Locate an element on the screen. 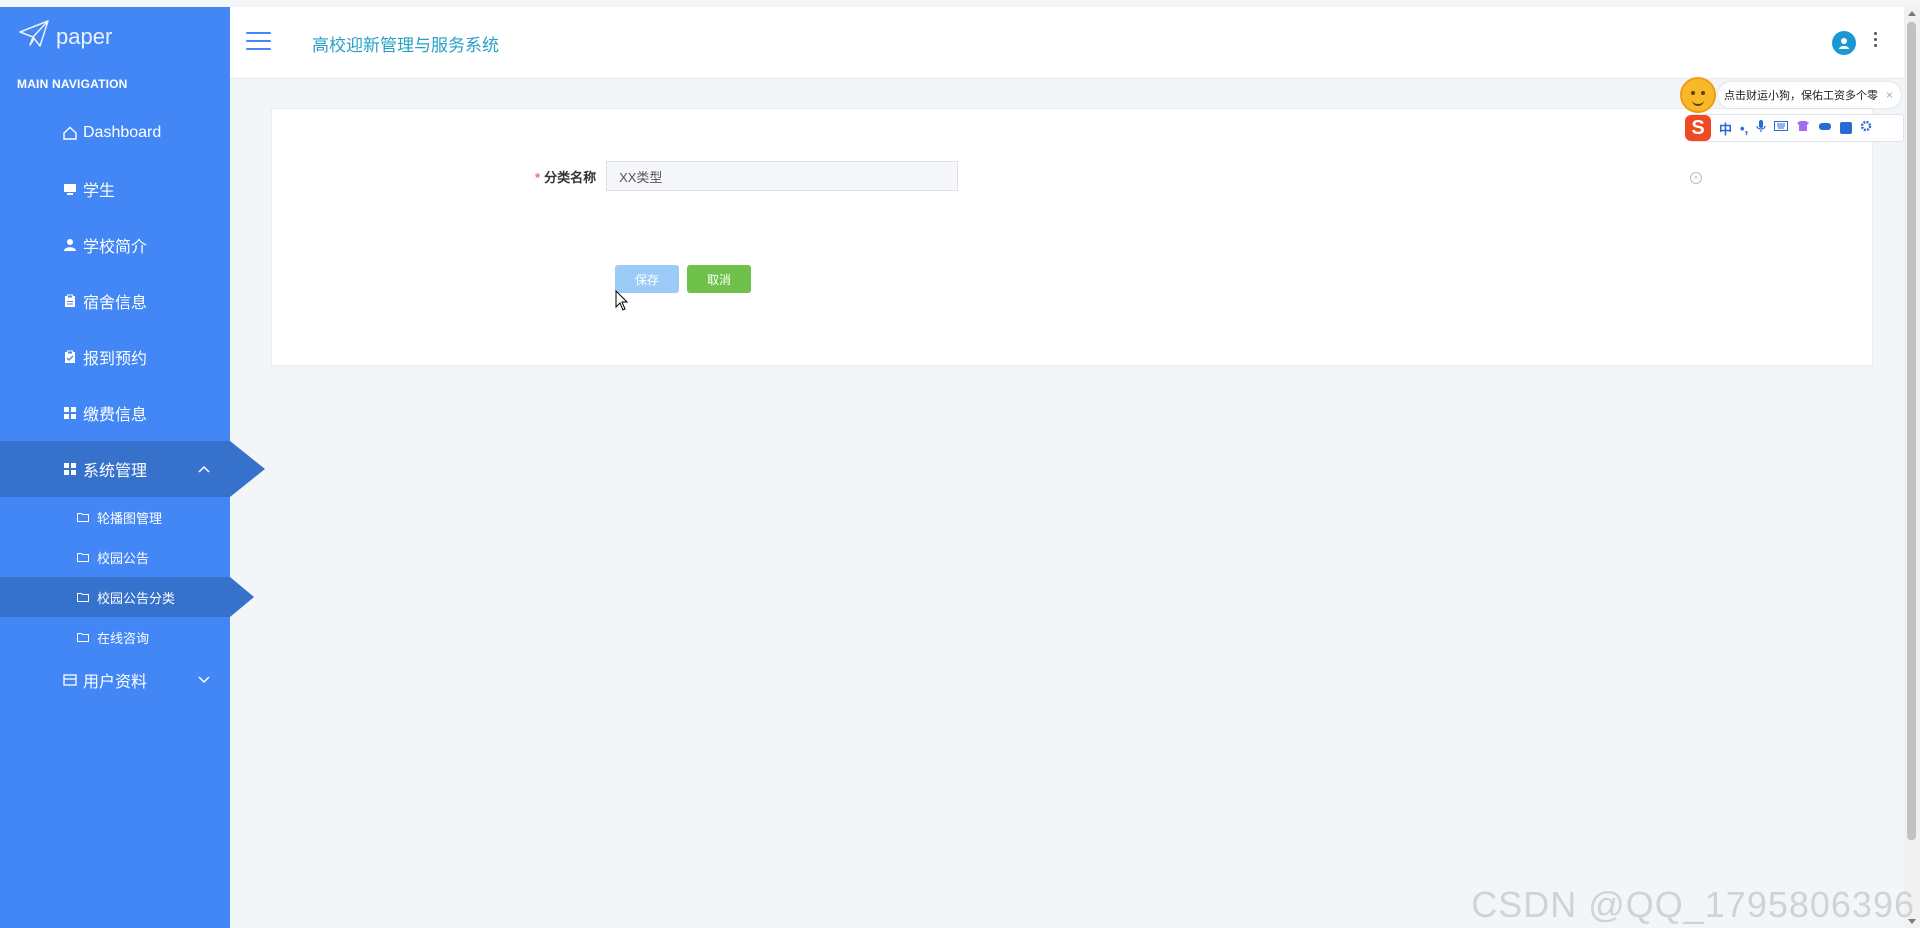  sidebar-subitem-label: 轮播图管理 is located at coordinates (130, 518).